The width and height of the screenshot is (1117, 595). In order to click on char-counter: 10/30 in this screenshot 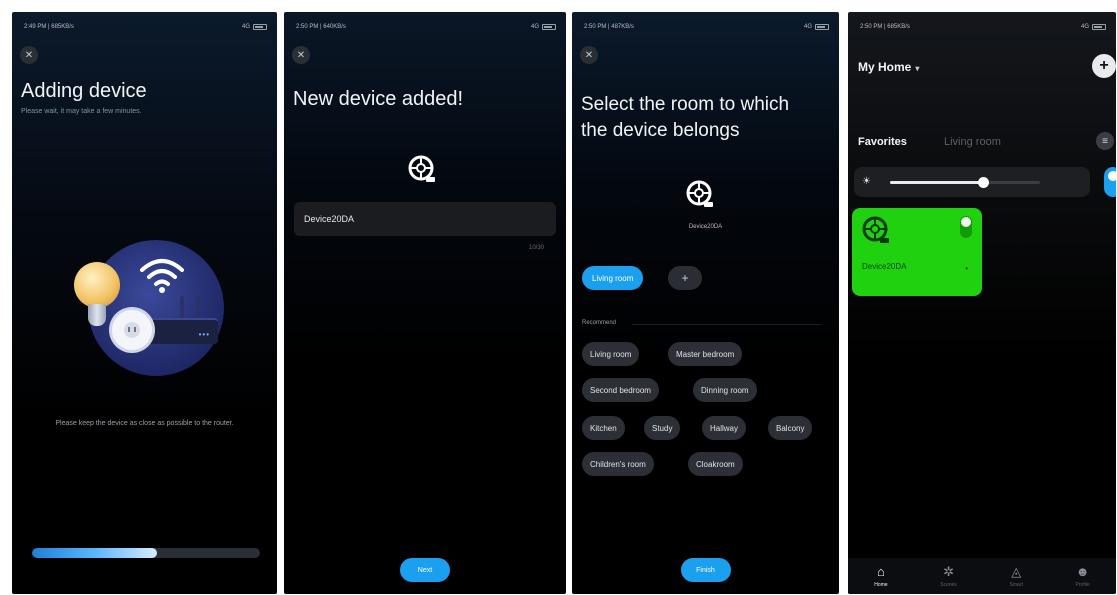, I will do `click(536, 248)`.